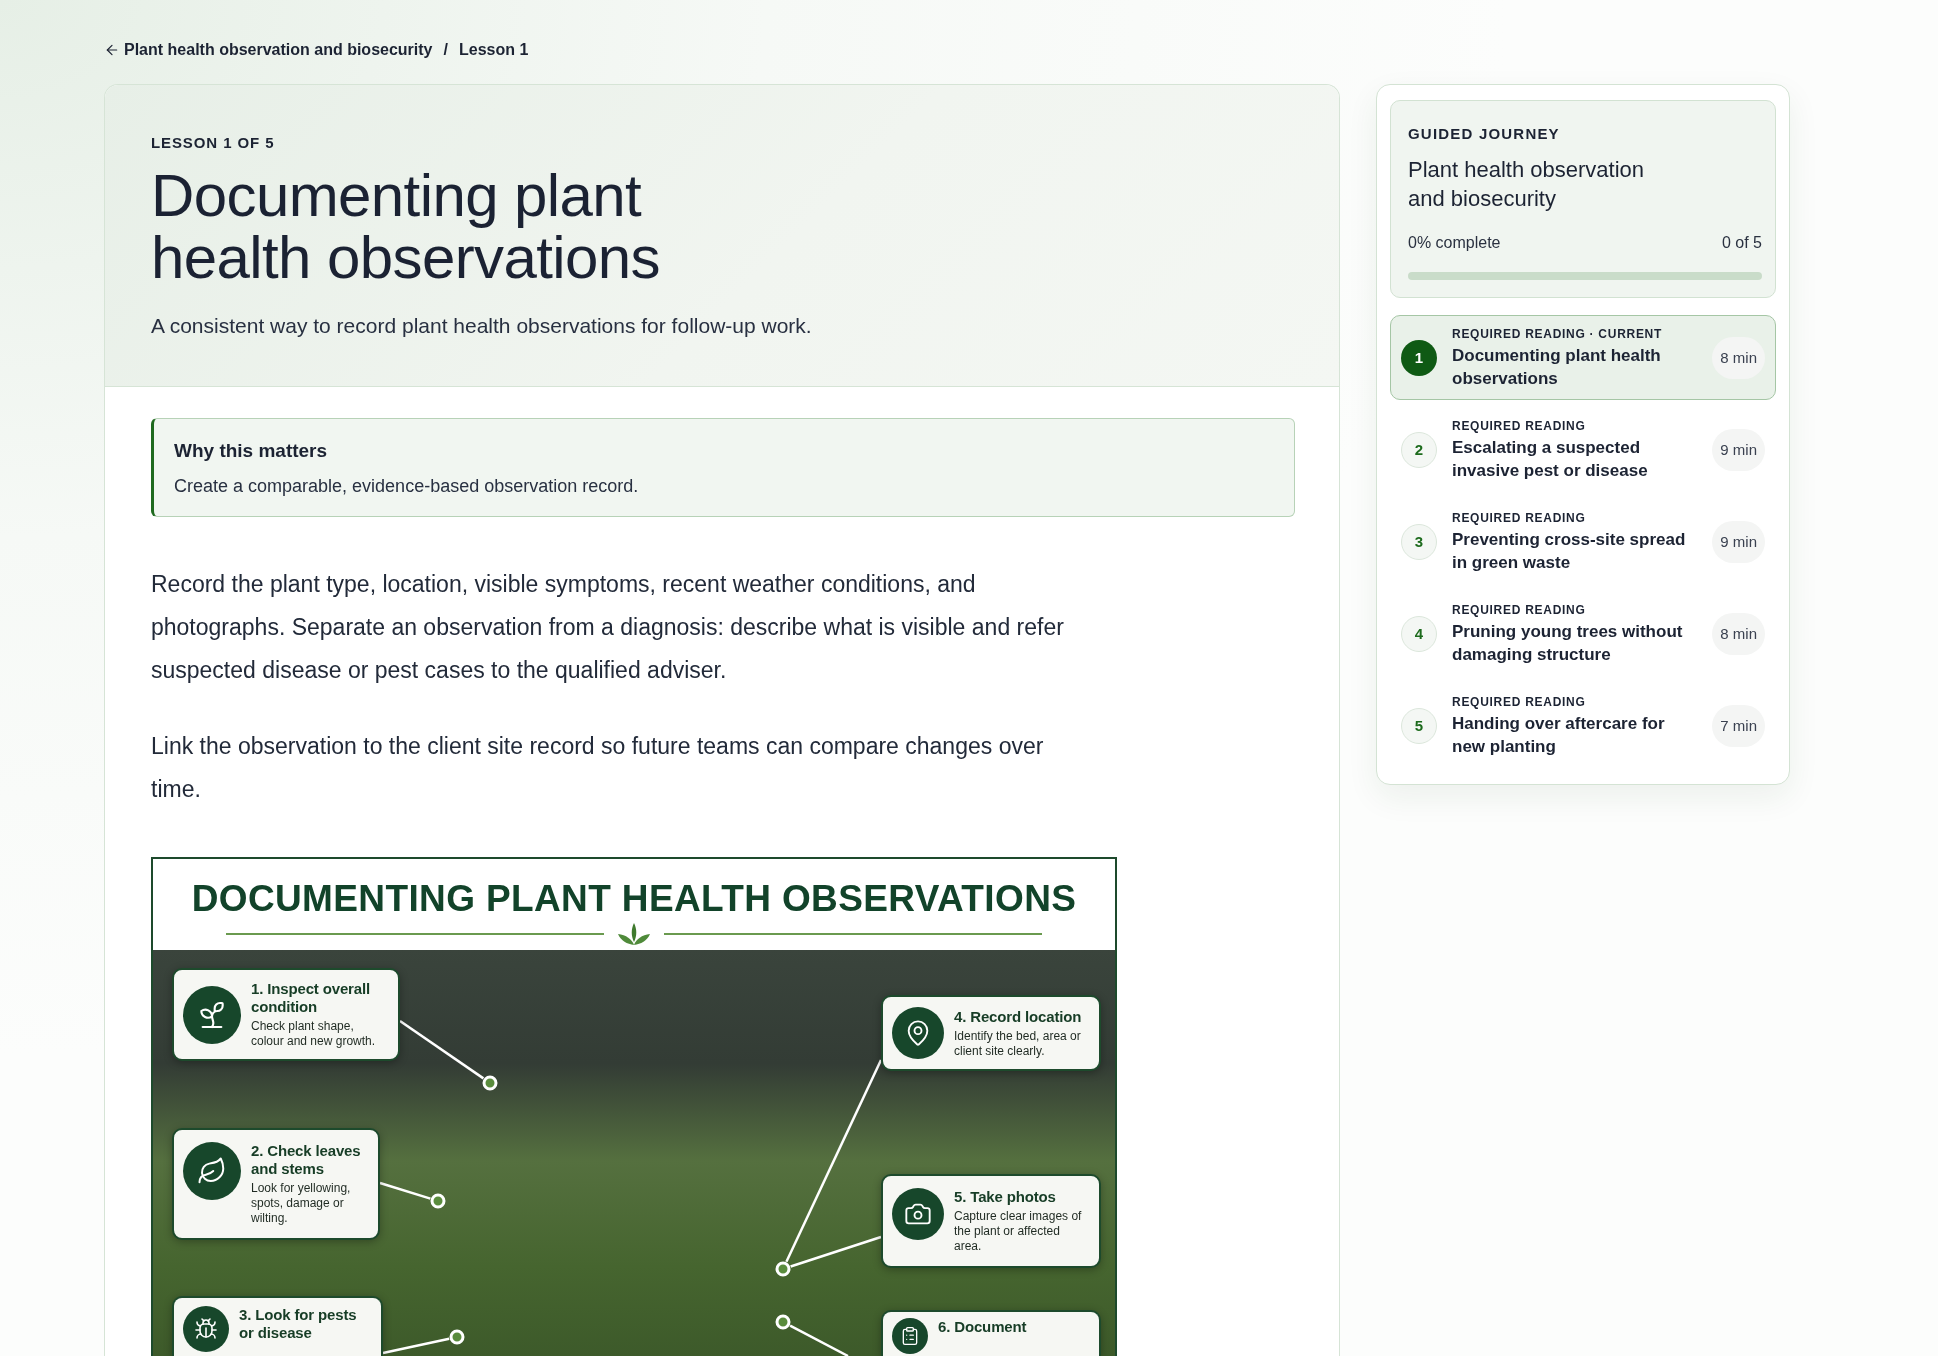 Image resolution: width=1938 pixels, height=1356 pixels. What do you see at coordinates (1005, 1197) in the screenshot?
I see `step-title: 5. Take photos` at bounding box center [1005, 1197].